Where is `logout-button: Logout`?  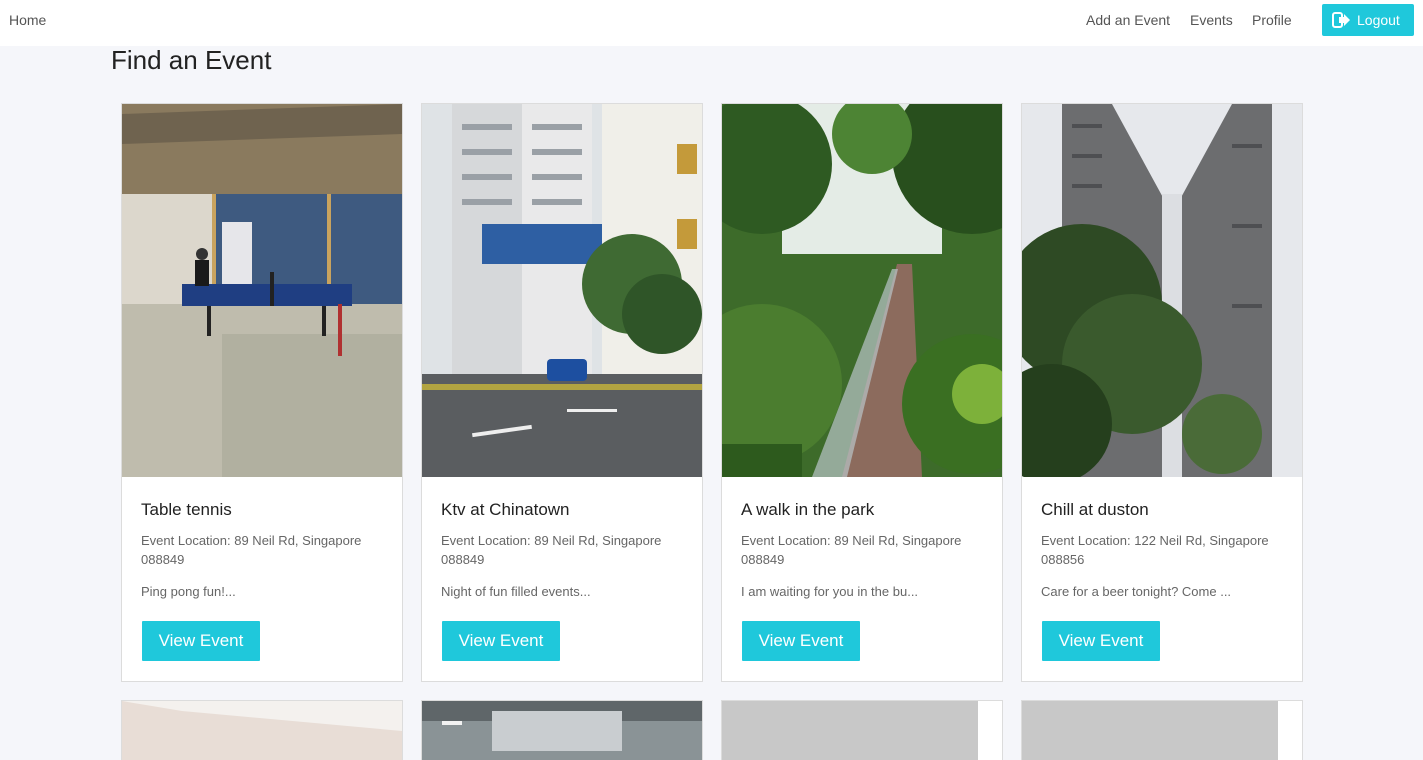 logout-button: Logout is located at coordinates (1368, 20).